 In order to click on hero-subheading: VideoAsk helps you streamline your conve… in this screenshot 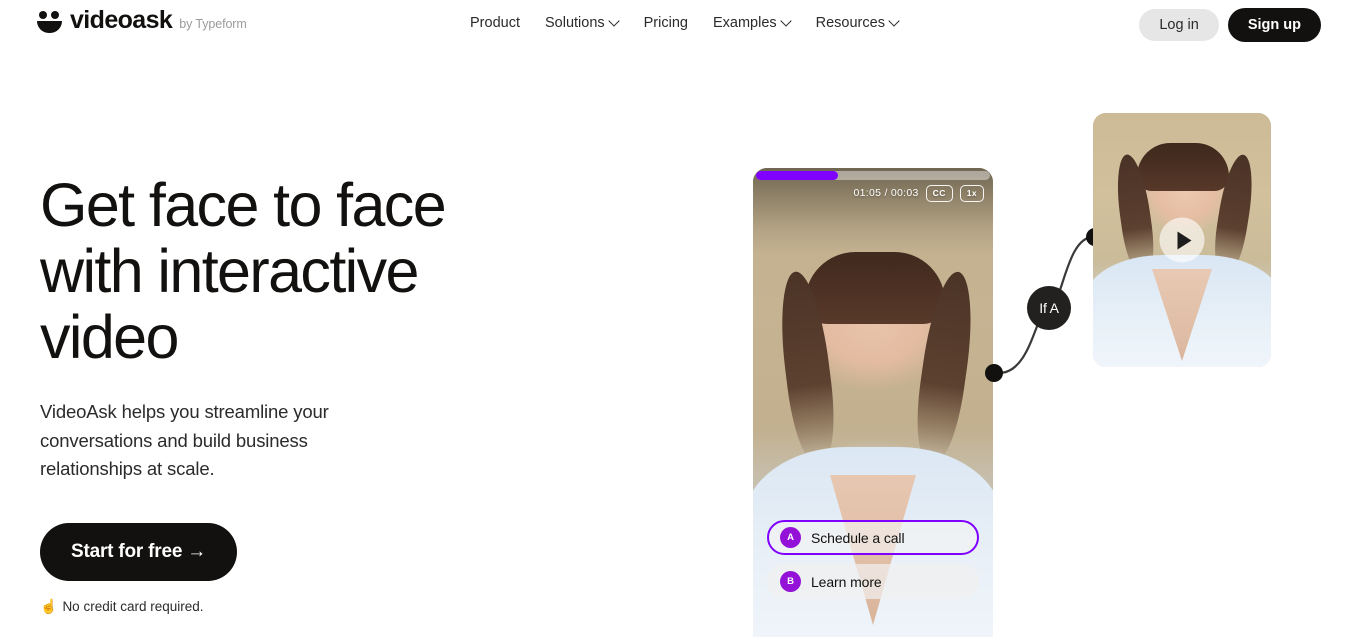, I will do `click(184, 440)`.